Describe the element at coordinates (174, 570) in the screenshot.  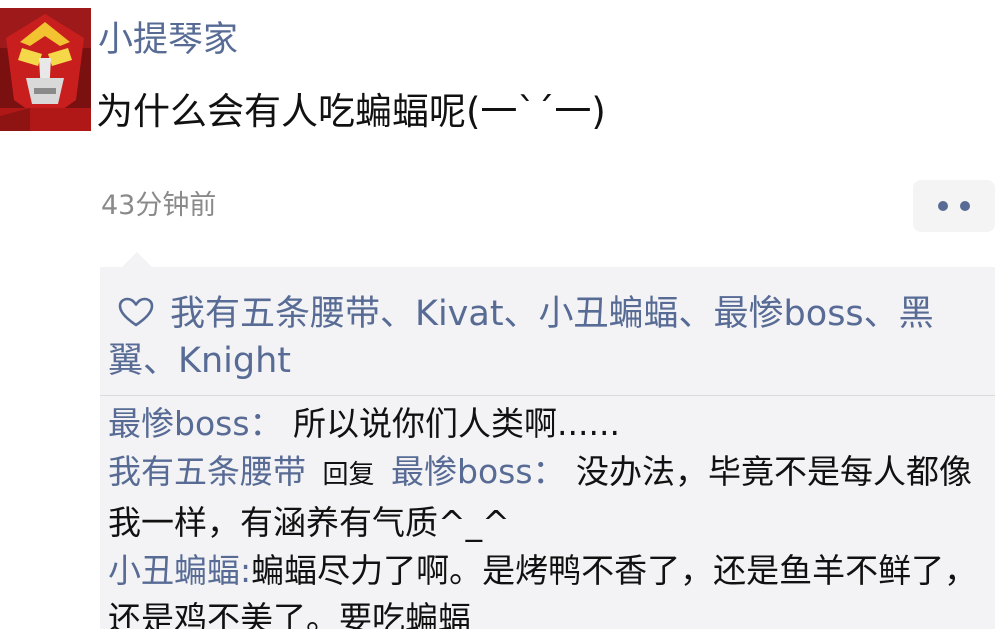
I see `comment-author: 小丑蝙蝠` at that location.